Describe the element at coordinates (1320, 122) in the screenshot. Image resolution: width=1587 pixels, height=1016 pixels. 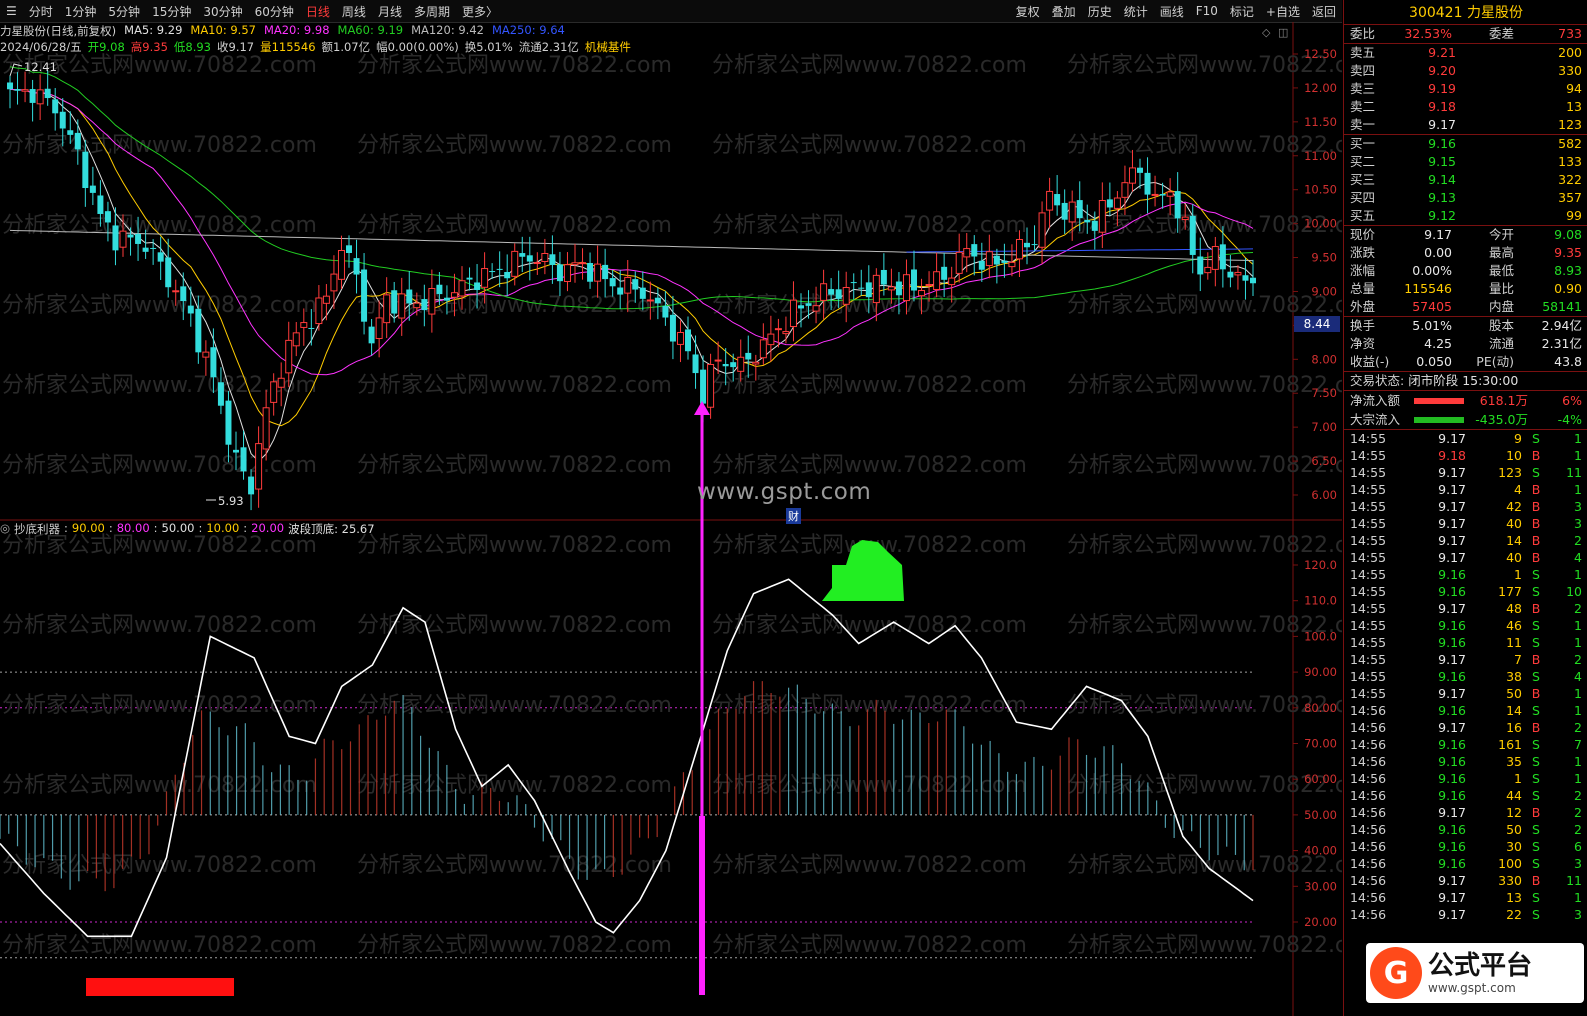
I see `price-axis-label: 11.50` at that location.